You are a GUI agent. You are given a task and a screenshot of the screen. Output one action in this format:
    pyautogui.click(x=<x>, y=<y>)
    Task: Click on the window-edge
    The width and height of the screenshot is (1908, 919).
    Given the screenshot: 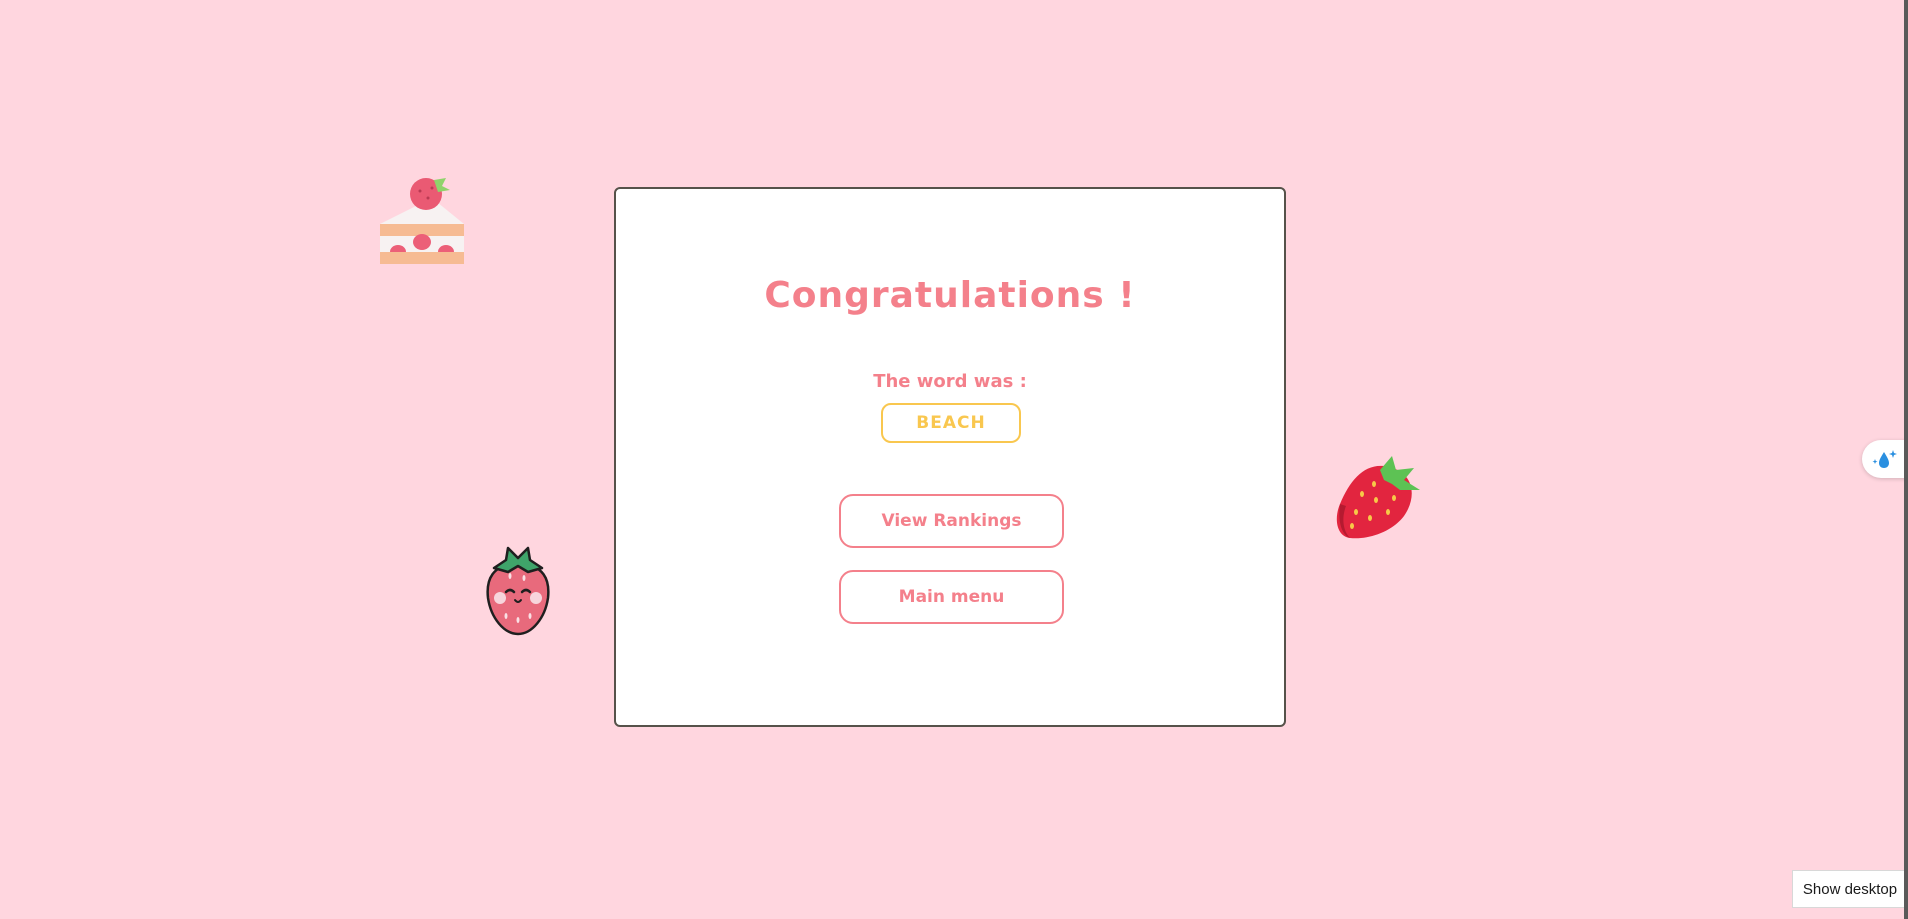 What is the action you would take?
    pyautogui.click(x=1906, y=459)
    